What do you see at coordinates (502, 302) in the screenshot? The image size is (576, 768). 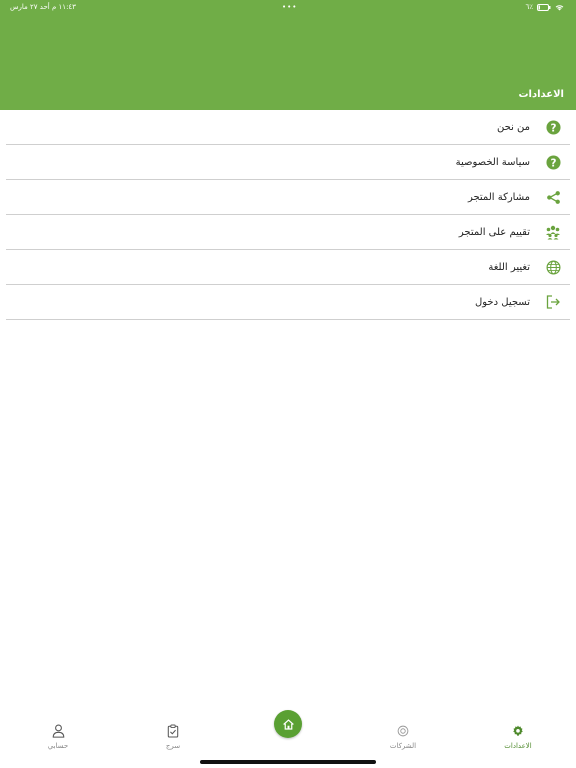 I see `settings-item-label: تسجيل دخول` at bounding box center [502, 302].